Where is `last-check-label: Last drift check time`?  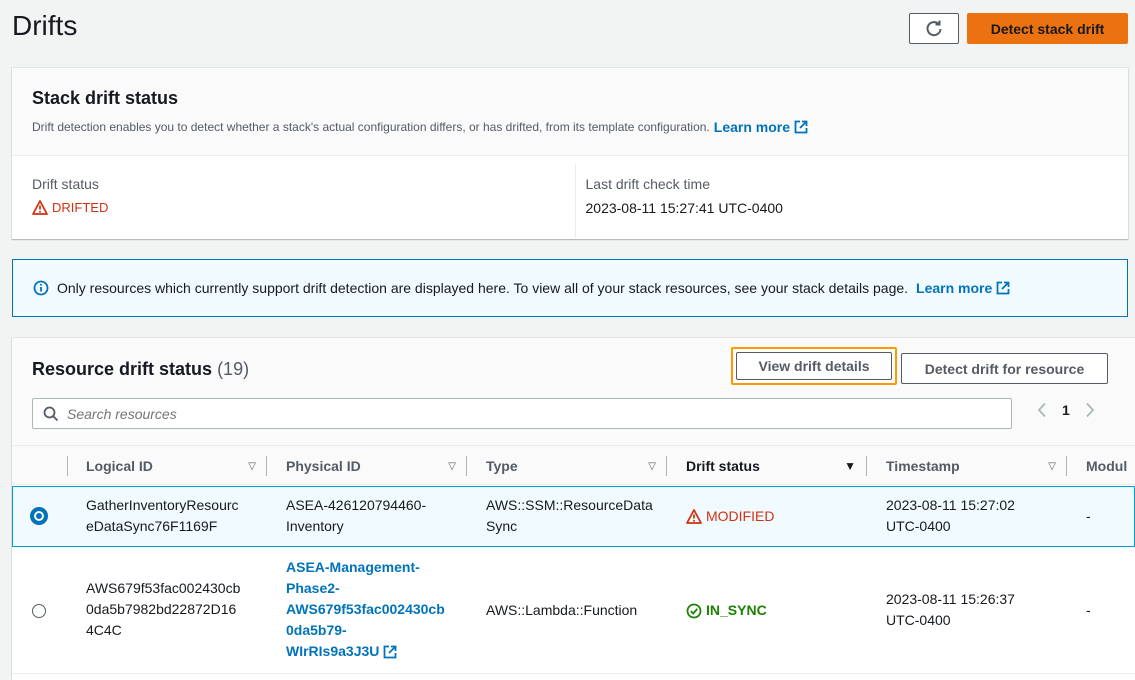 last-check-label: Last drift check time is located at coordinates (648, 184).